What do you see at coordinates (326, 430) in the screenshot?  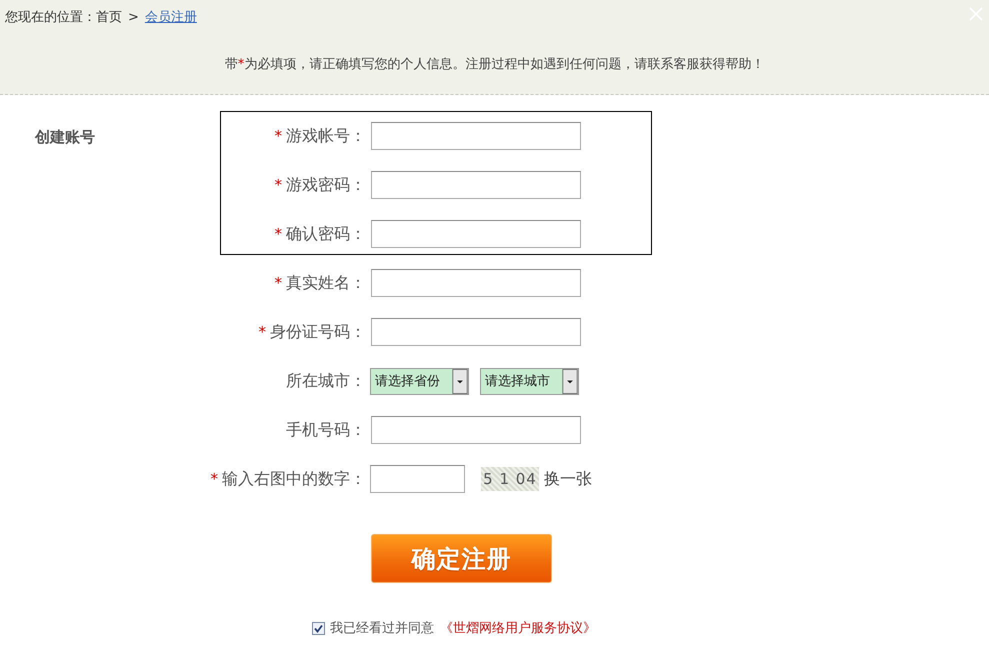 I see `field-label: 手机号码：` at bounding box center [326, 430].